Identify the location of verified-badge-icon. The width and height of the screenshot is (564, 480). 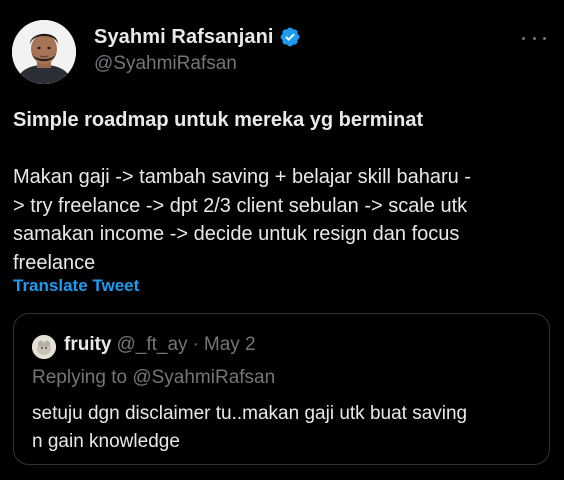
(290, 37).